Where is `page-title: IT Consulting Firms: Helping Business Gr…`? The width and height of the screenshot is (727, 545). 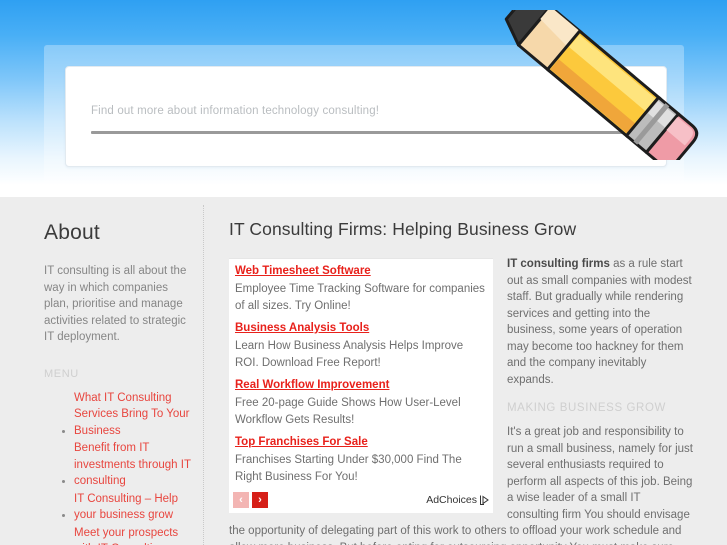
page-title: IT Consulting Firms: Helping Business Gr… is located at coordinates (403, 229).